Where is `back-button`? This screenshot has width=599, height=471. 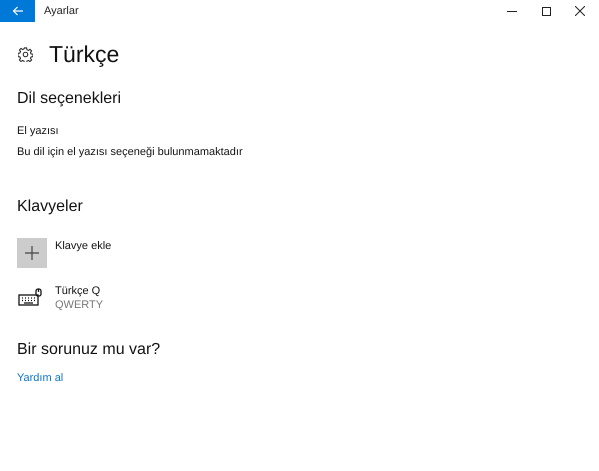
back-button is located at coordinates (17, 11).